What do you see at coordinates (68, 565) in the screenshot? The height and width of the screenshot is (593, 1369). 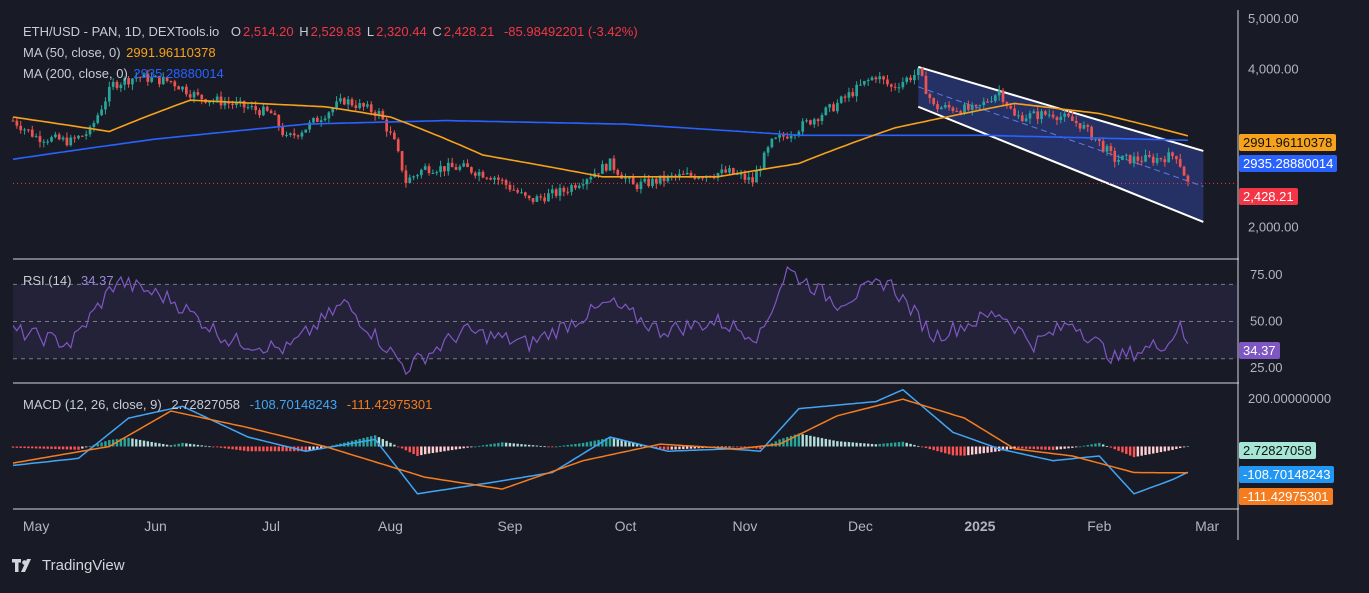 I see `tradingview-footer: TradingView` at bounding box center [68, 565].